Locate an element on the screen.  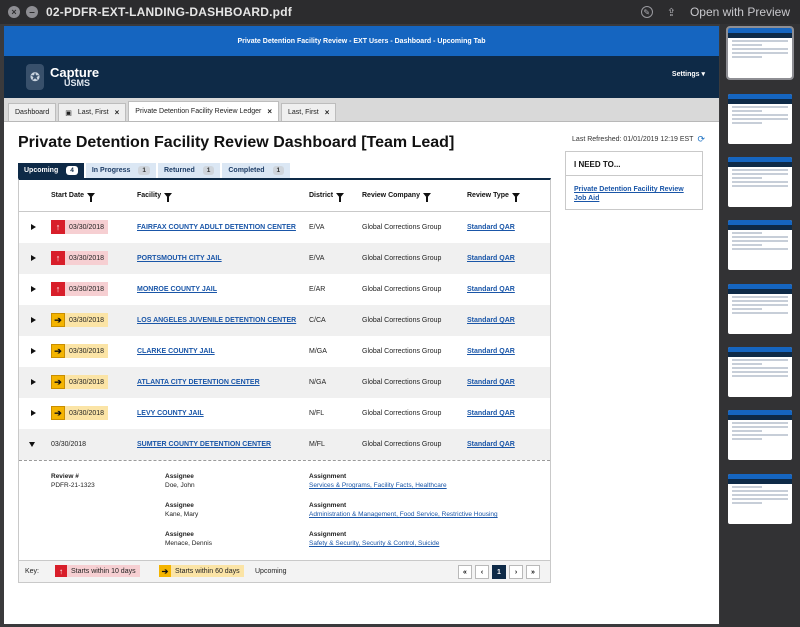
thumbnail-sidebar is located at coordinates (760, 325).